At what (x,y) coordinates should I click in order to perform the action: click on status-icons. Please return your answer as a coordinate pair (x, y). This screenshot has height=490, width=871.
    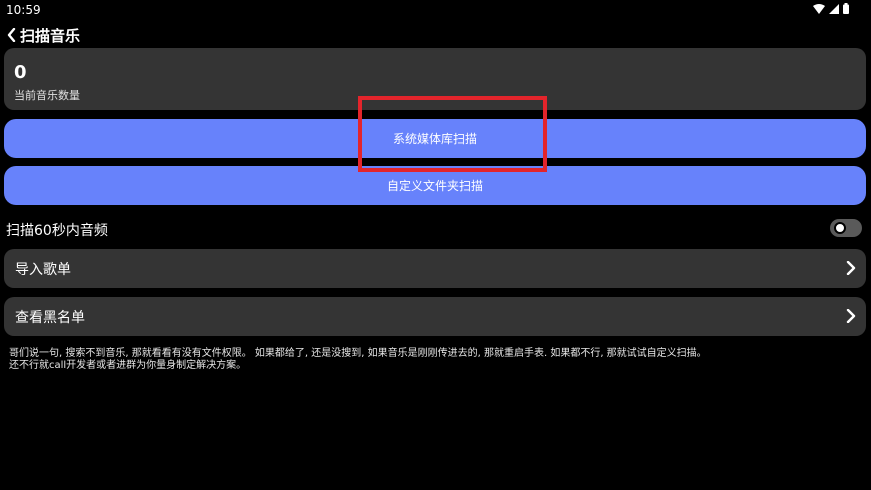
    Looking at the image, I should click on (831, 8).